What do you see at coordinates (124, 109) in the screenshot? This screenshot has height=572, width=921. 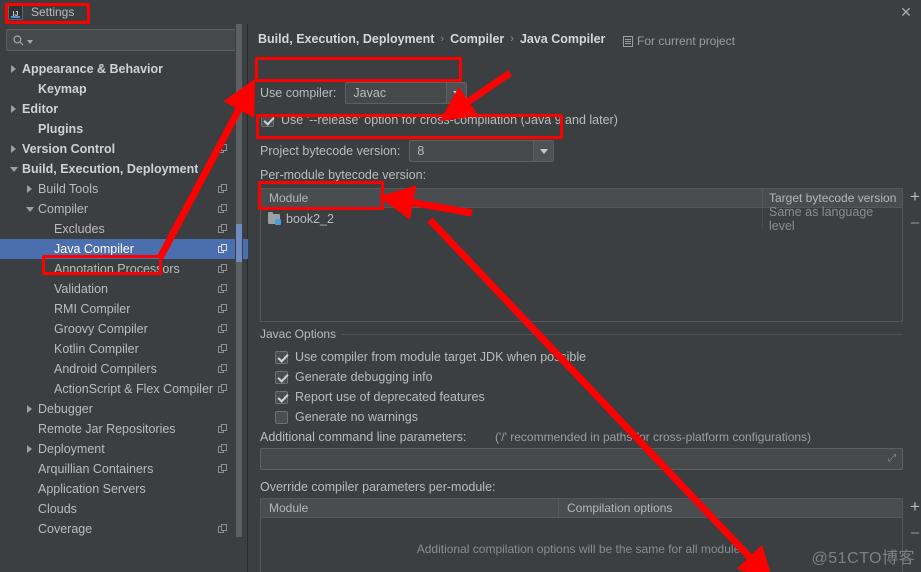 I see `sidebar-item-editor: Editor` at bounding box center [124, 109].